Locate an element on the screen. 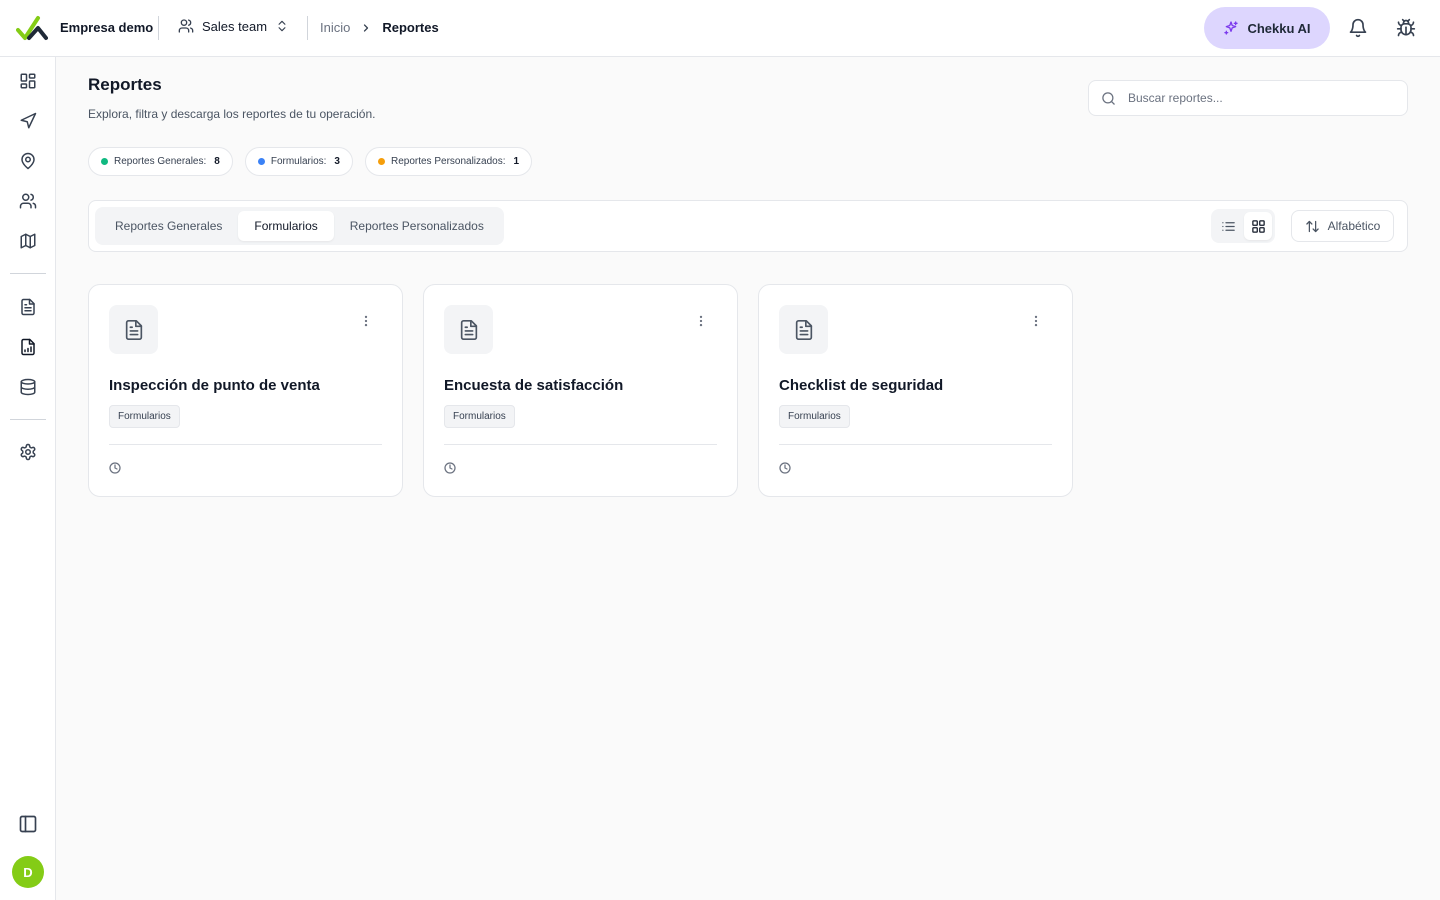  map-pin-icon is located at coordinates (28, 161).